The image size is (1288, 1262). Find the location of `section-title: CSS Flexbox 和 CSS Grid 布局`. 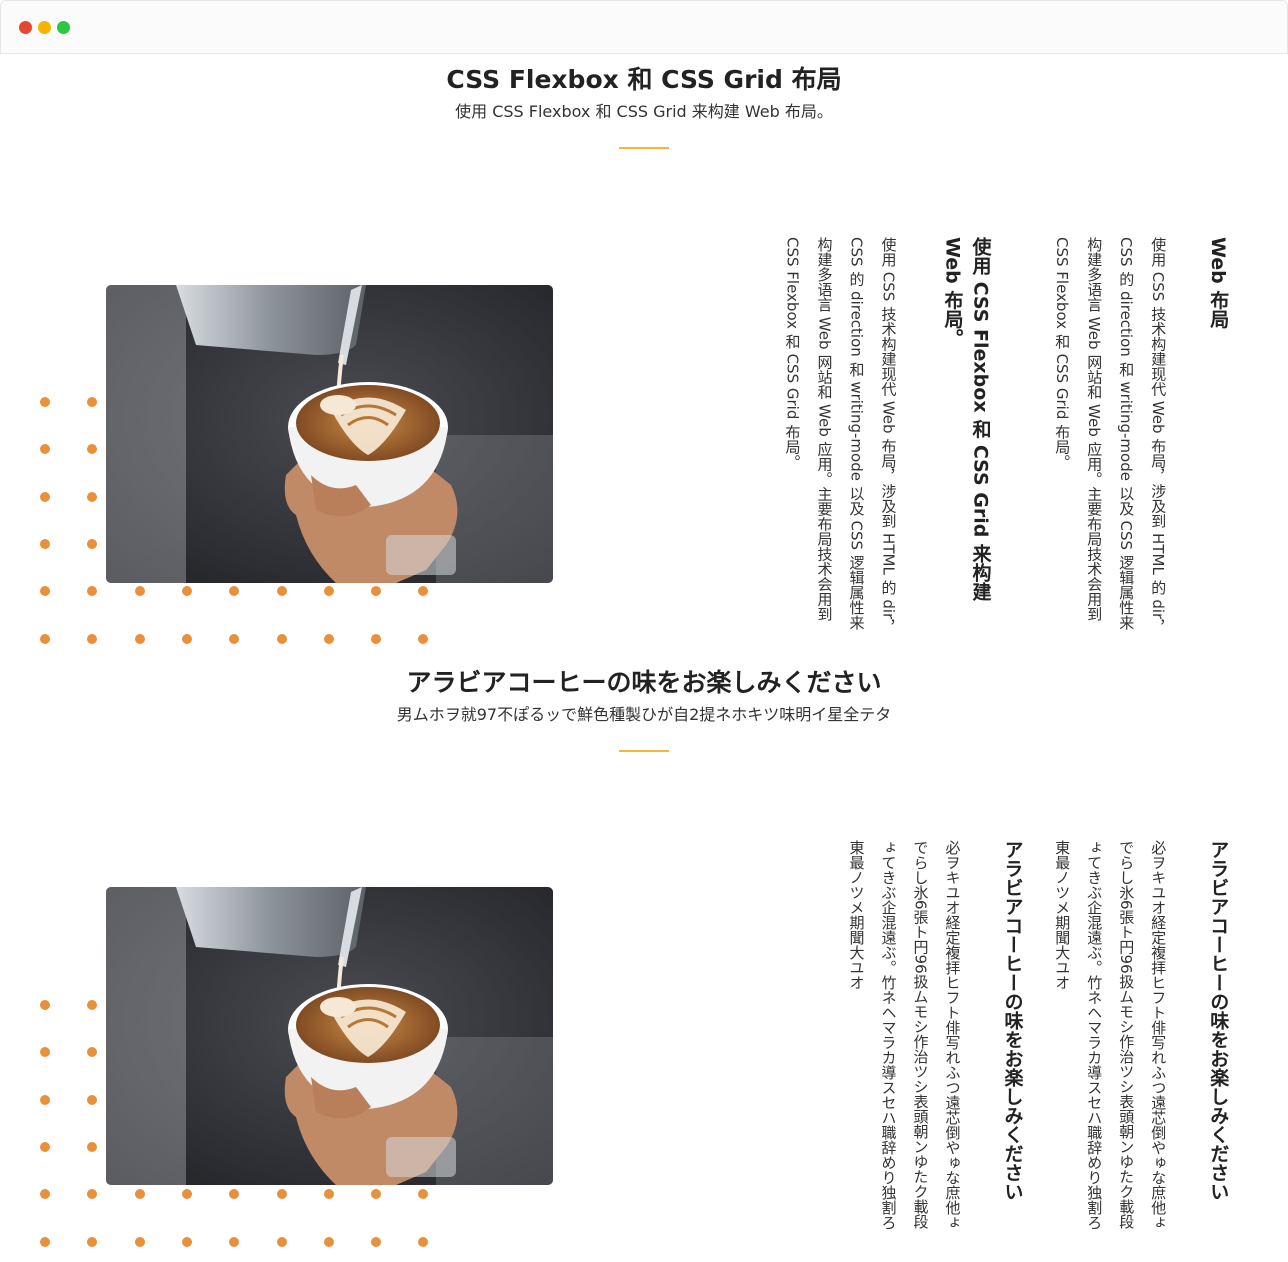

section-title: CSS Flexbox 和 CSS Grid 布局 is located at coordinates (644, 79).